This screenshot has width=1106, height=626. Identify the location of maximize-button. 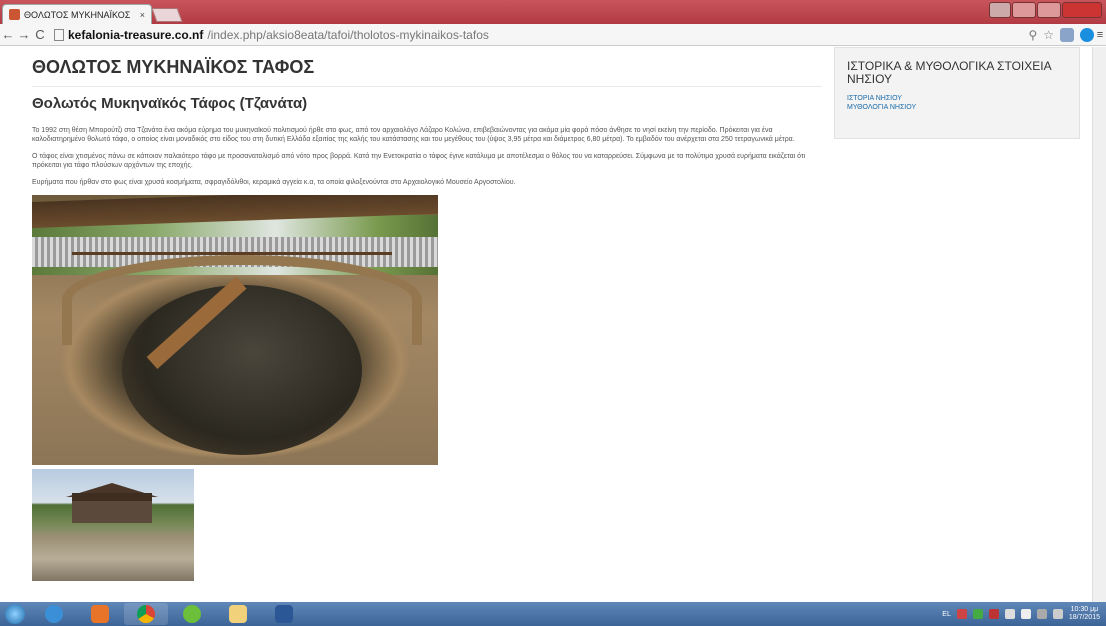
(1049, 10).